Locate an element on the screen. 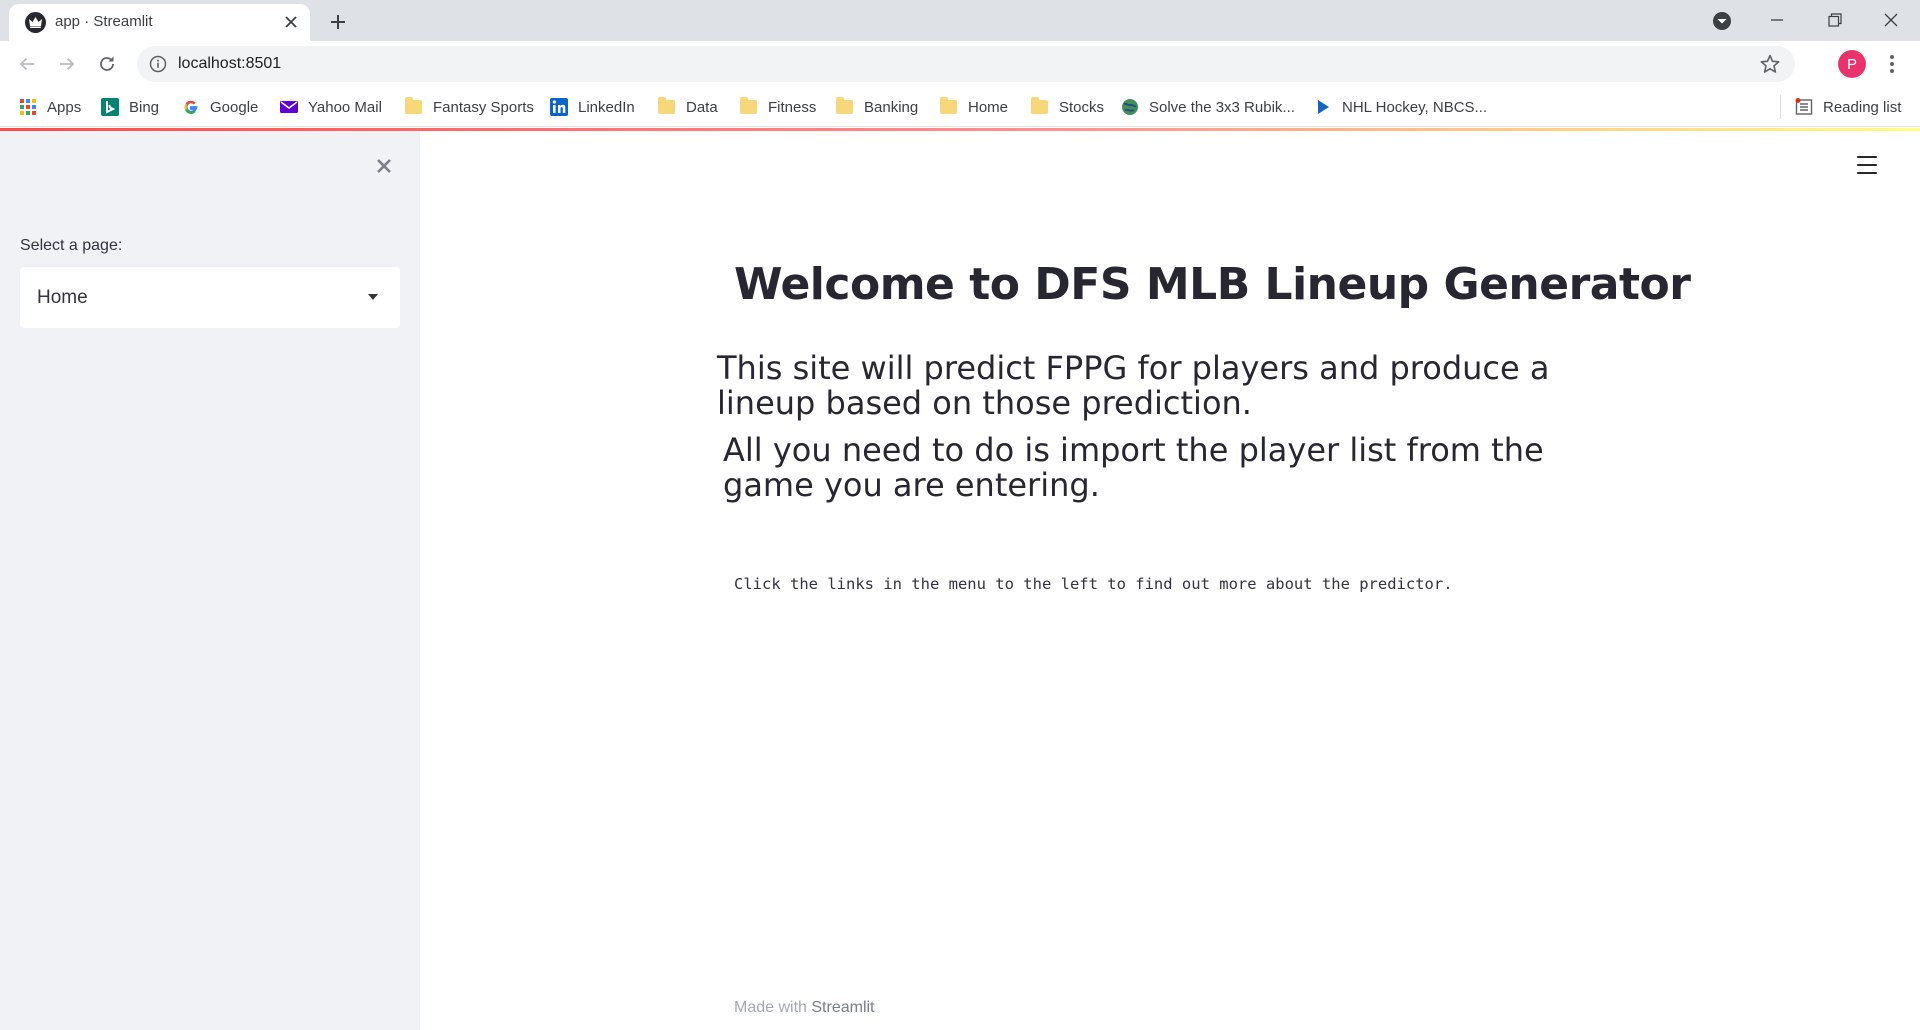 This screenshot has height=1030, width=1920. bookmark-label: Google is located at coordinates (234, 107).